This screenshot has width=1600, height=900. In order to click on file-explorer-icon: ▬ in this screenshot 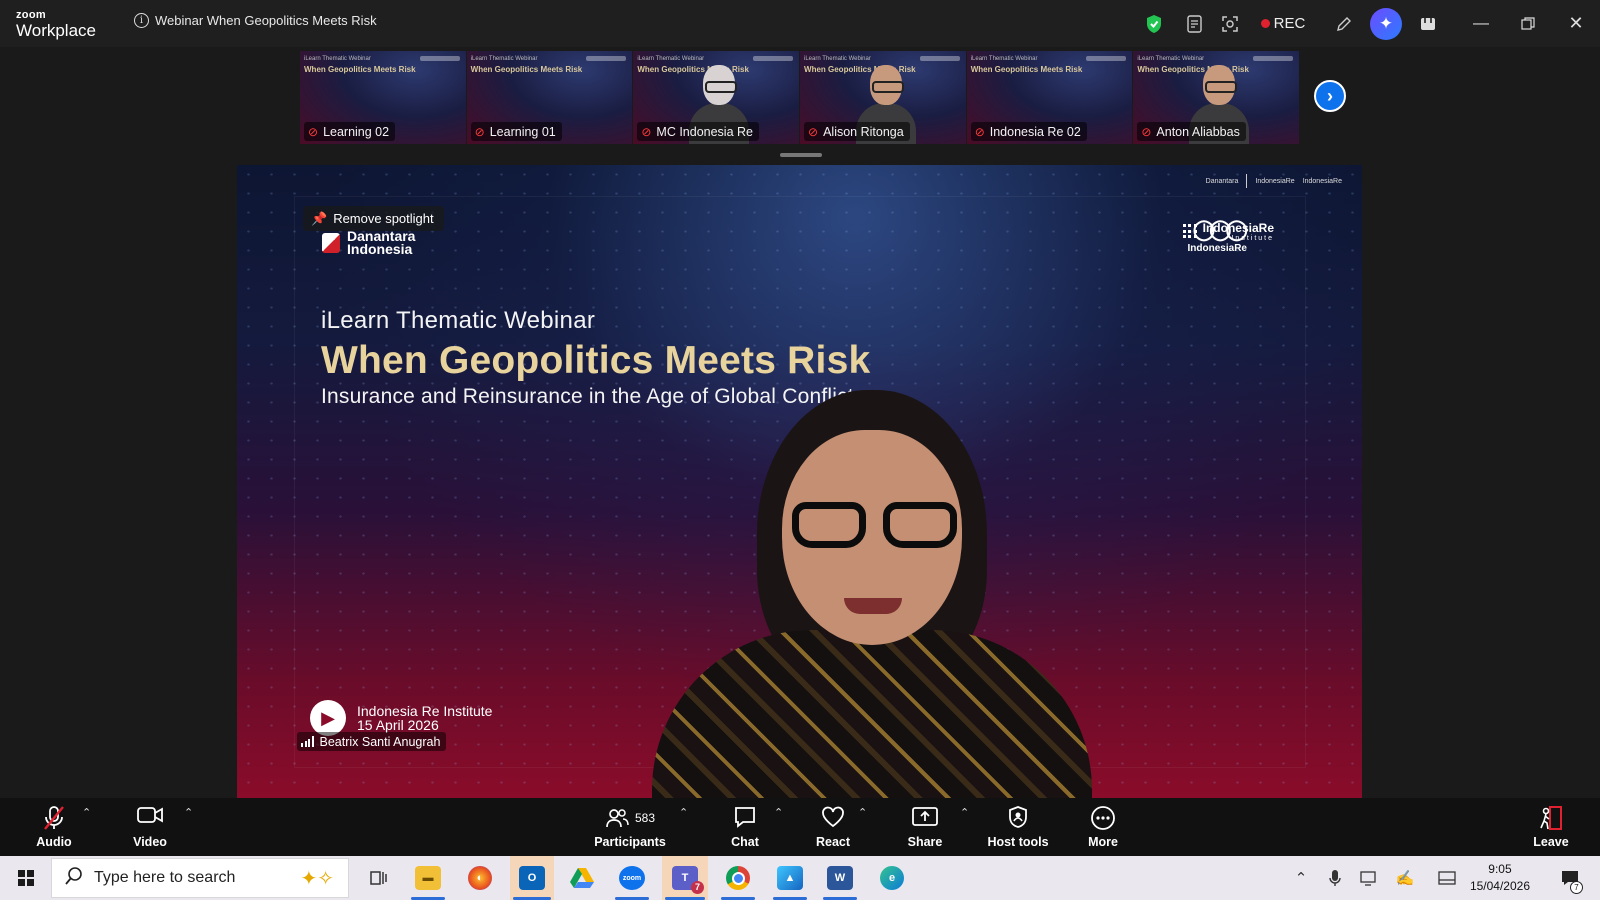, I will do `click(428, 878)`.